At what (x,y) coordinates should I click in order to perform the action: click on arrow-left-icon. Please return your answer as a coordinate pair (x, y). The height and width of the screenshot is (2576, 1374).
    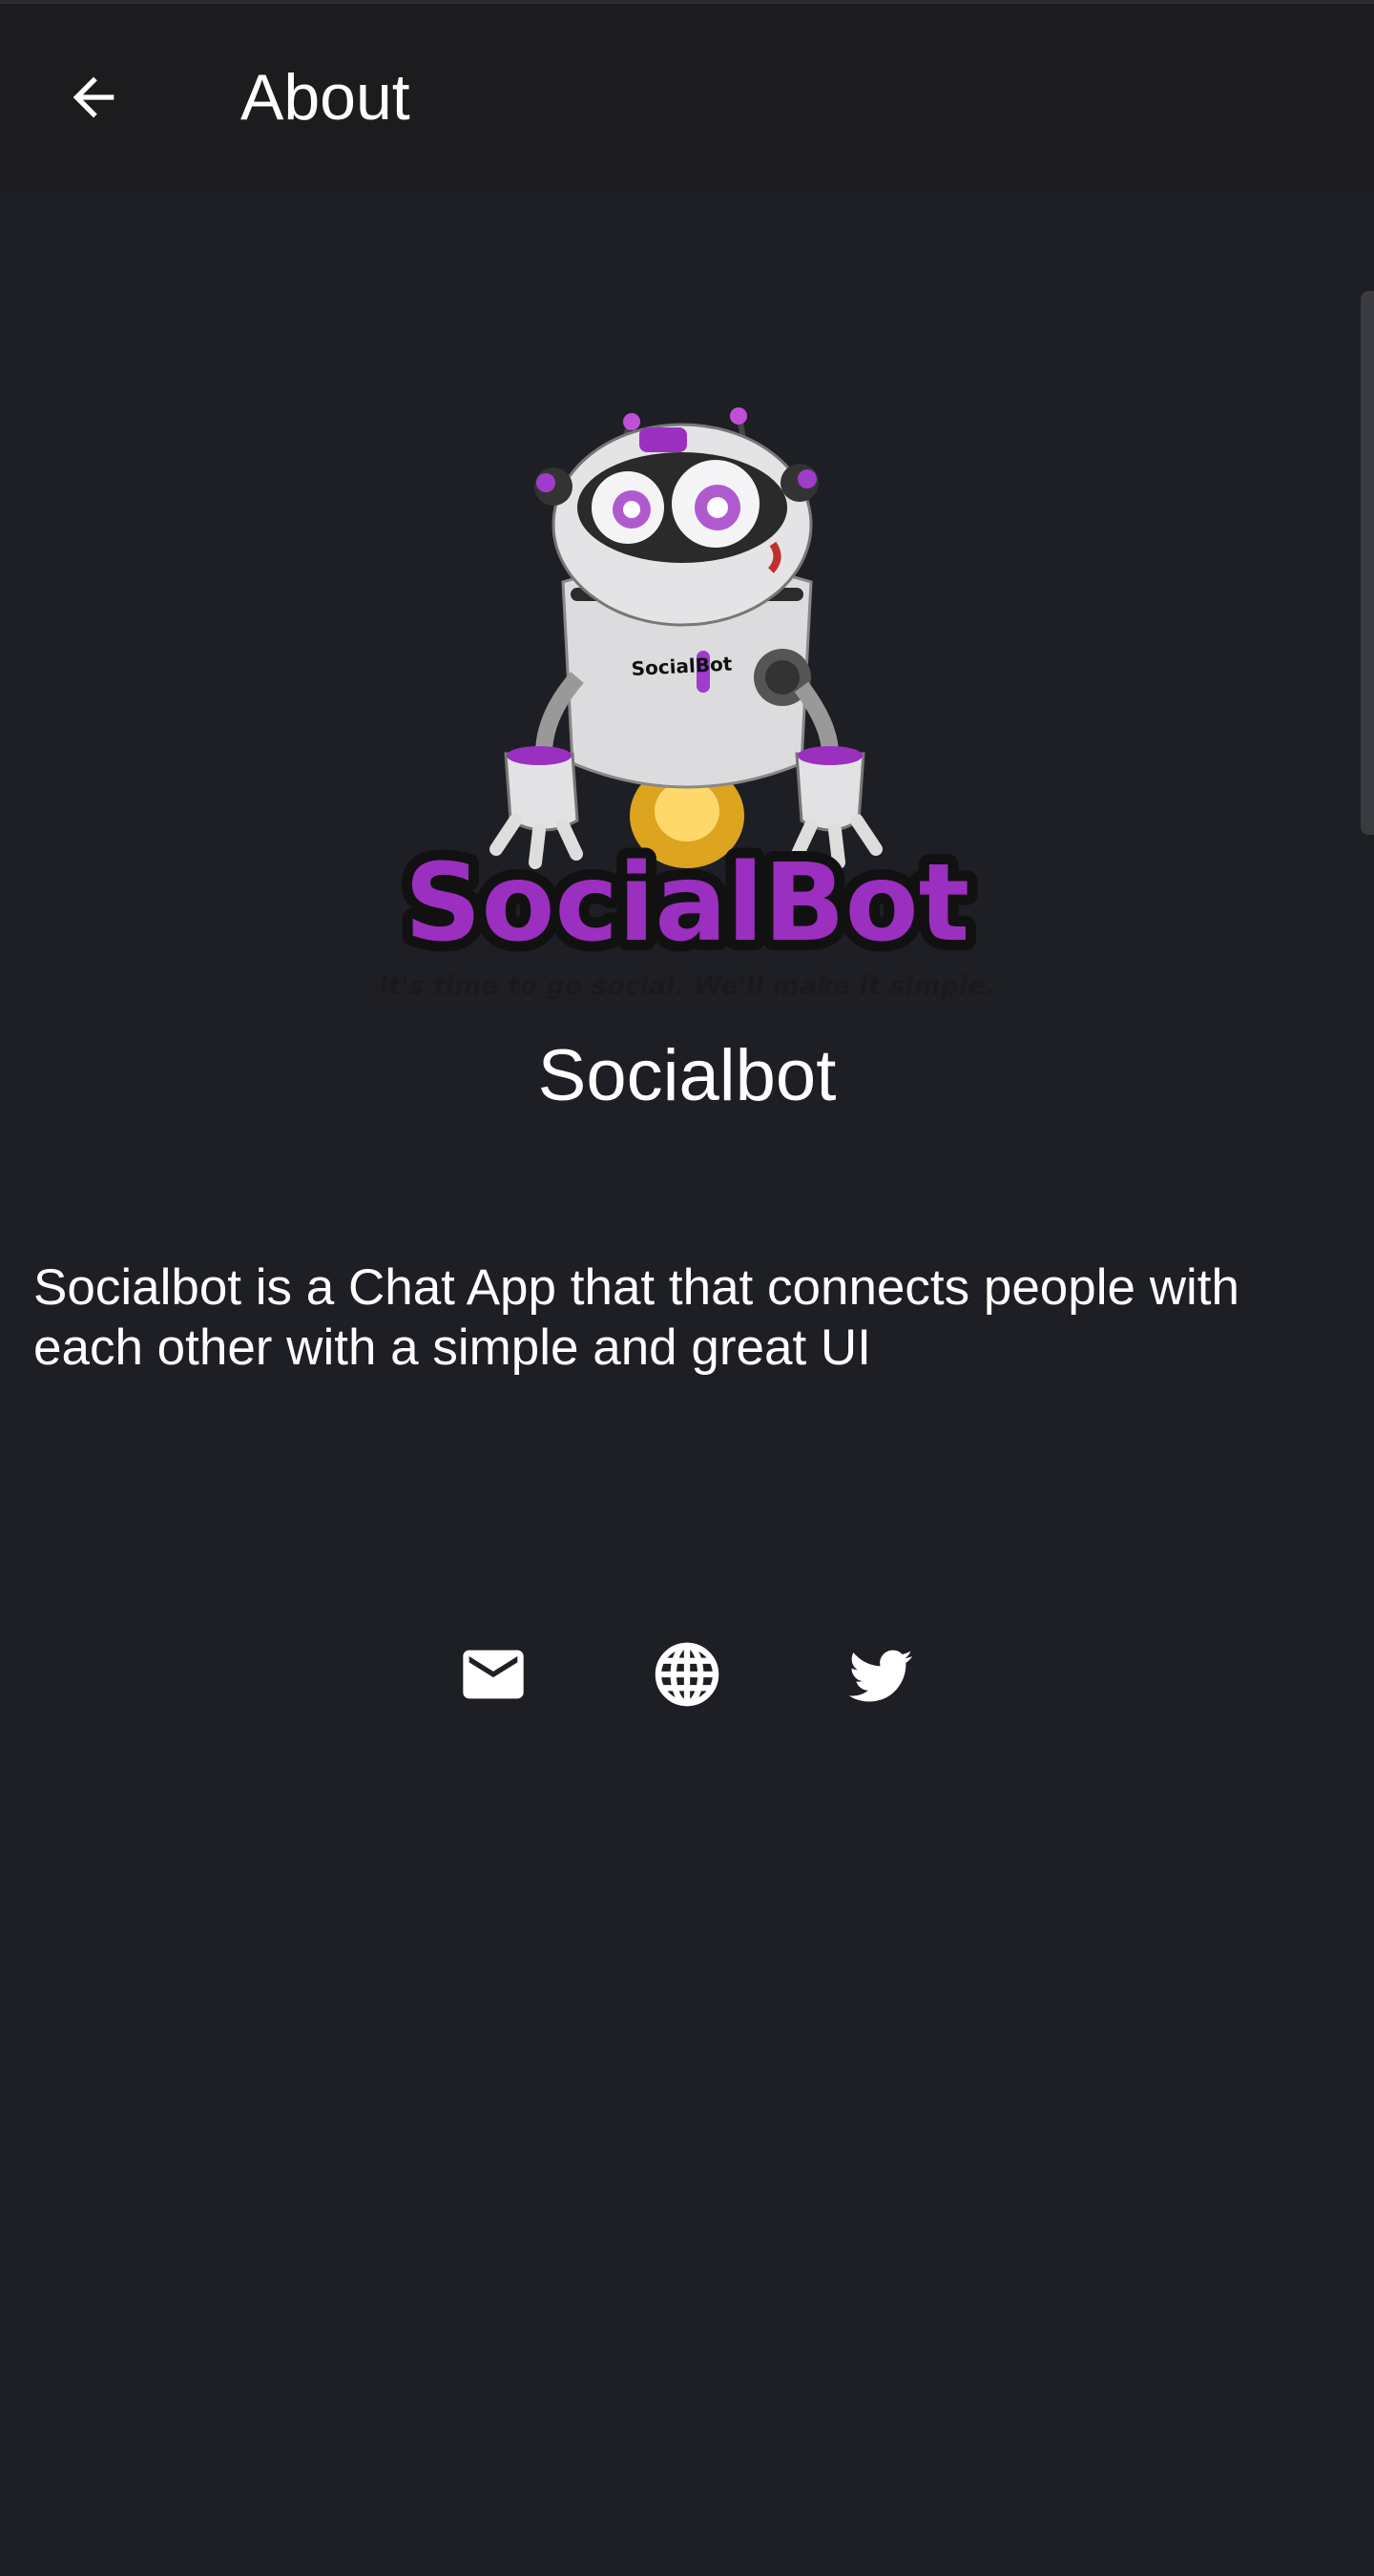
    Looking at the image, I should click on (93, 97).